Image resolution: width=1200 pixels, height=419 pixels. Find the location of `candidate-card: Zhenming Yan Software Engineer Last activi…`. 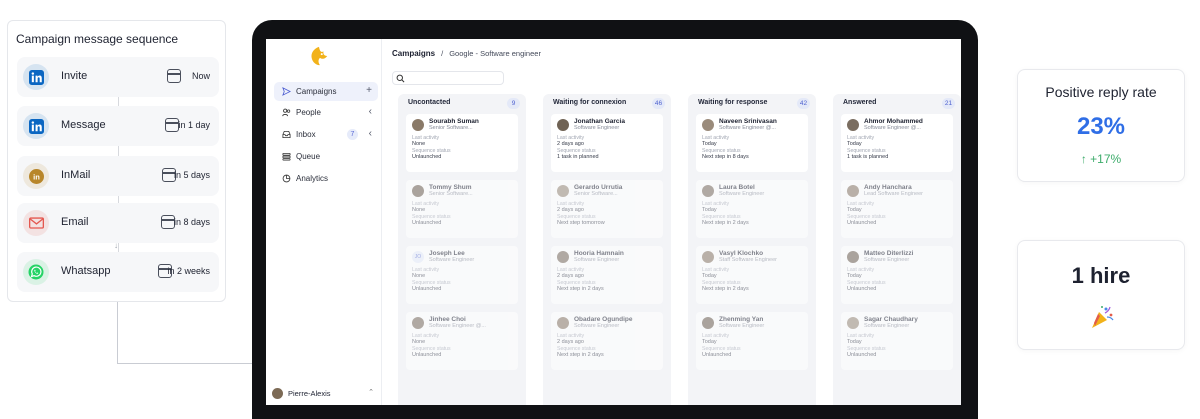

candidate-card: Zhenming Yan Software Engineer Last activi… is located at coordinates (752, 341).